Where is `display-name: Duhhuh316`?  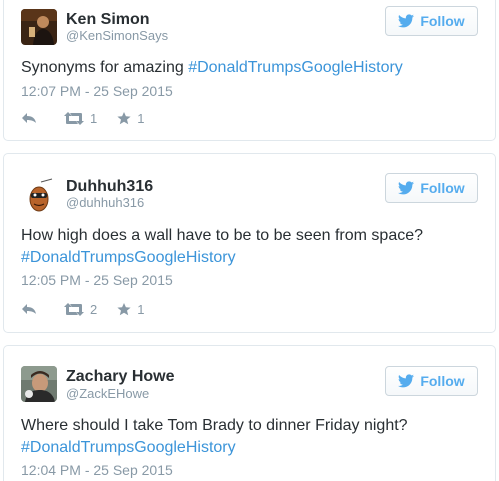 display-name: Duhhuh316 is located at coordinates (109, 187).